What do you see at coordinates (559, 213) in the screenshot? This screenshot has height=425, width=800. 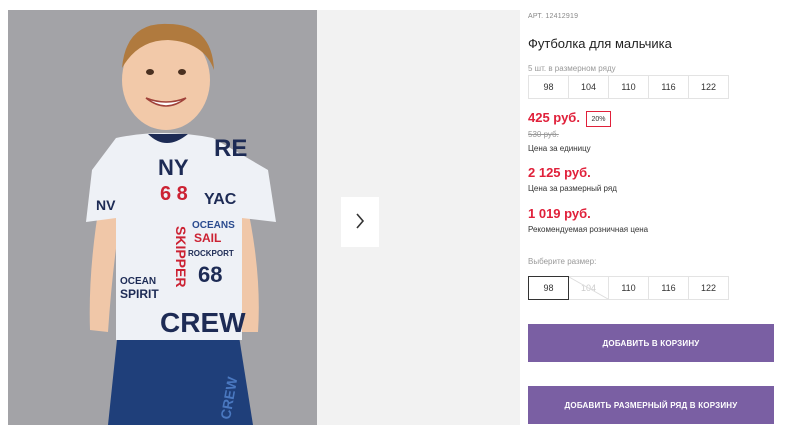 I see `retail-price: 1 019 руб.` at bounding box center [559, 213].